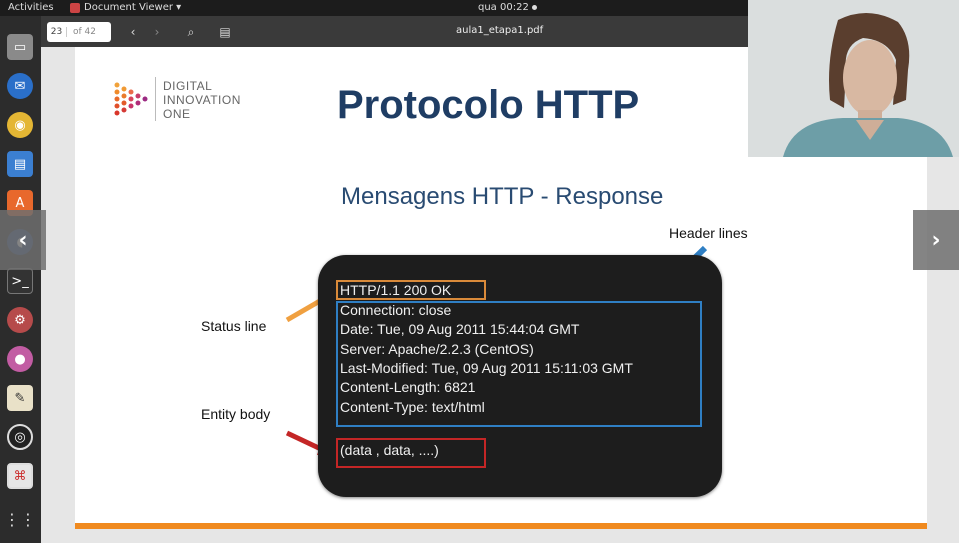 Image resolution: width=959 pixels, height=543 pixels. I want to click on rhythmbox-icon: ◉, so click(20, 125).